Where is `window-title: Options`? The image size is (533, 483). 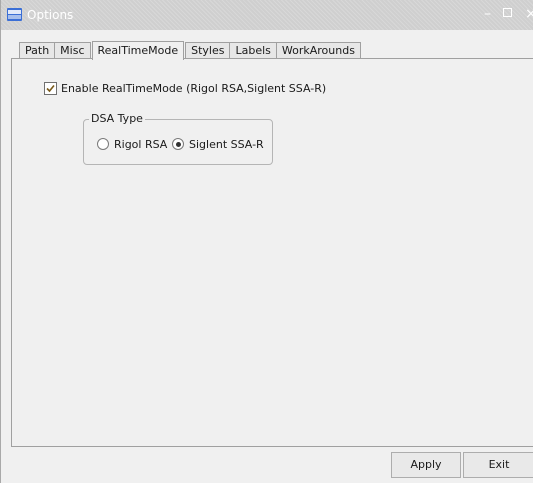
window-title: Options is located at coordinates (50, 15).